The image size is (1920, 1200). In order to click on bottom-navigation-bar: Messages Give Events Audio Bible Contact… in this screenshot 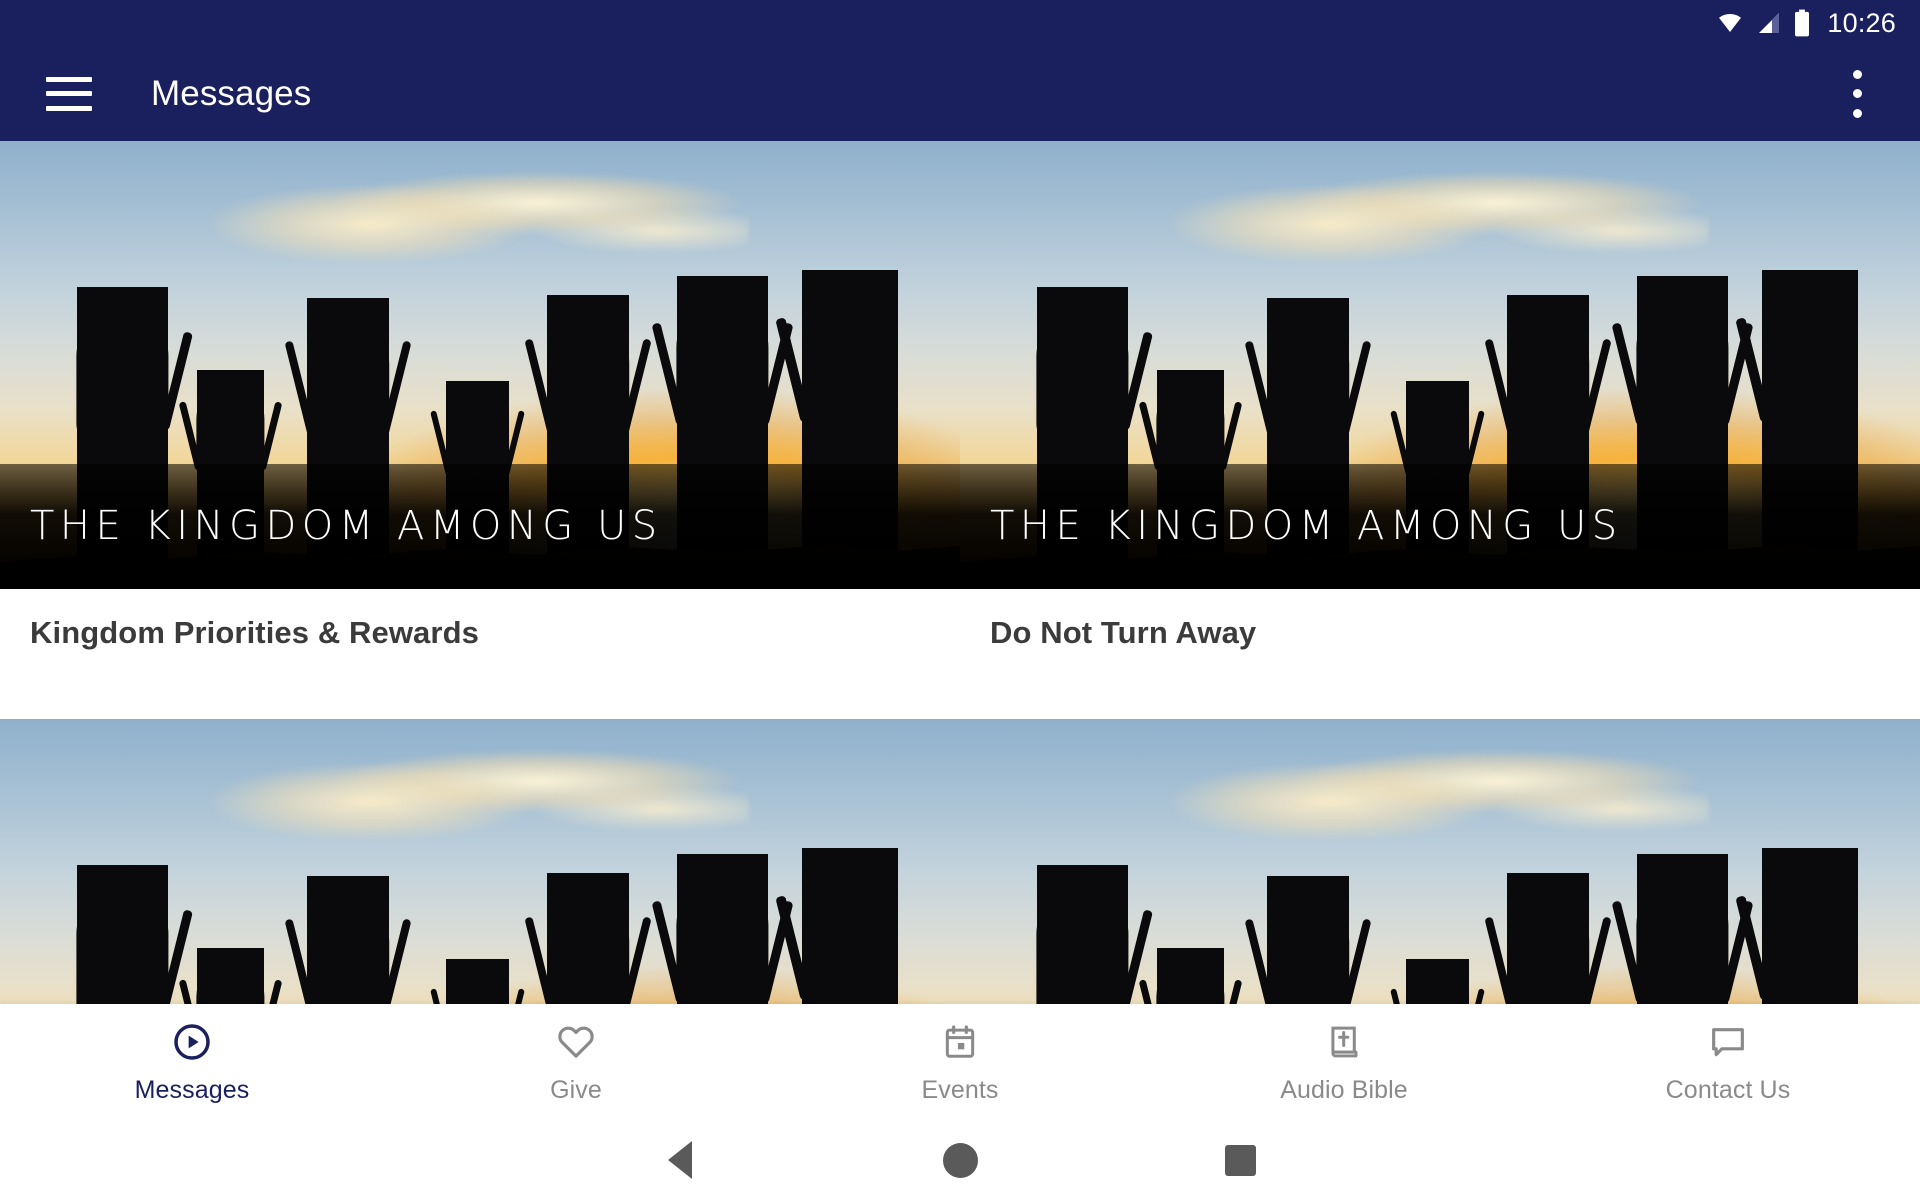, I will do `click(960, 1062)`.